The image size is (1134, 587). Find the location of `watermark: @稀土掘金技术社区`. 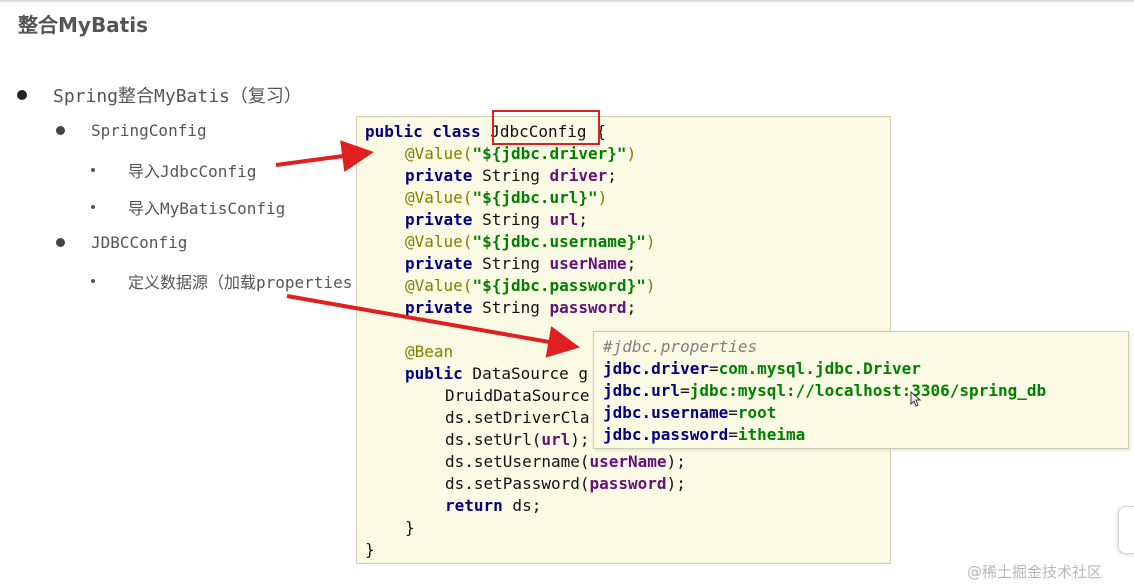

watermark: @稀土掘金技术社区 is located at coordinates (1035, 572).